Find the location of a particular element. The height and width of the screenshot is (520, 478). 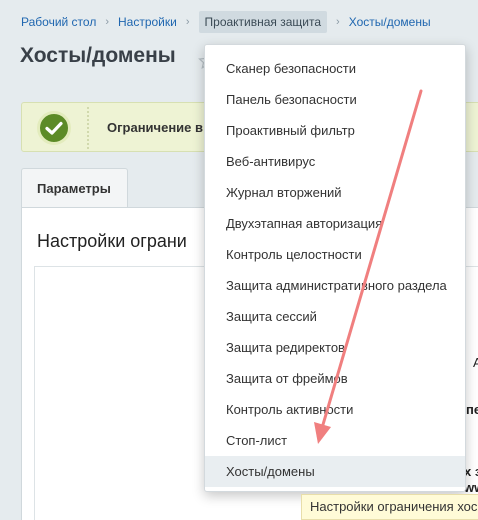

clipped-text-fragment: х з is located at coordinates (471, 471).